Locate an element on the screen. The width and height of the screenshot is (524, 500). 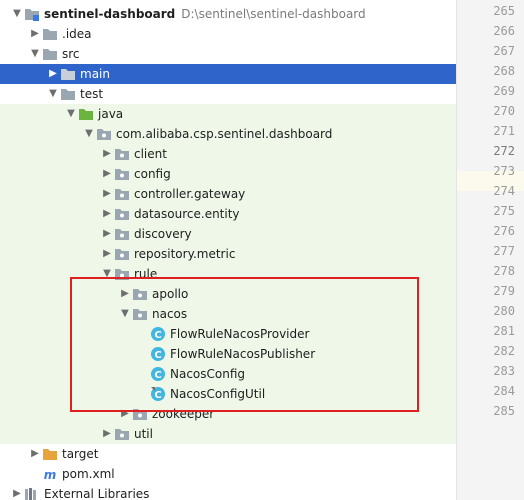
tree-row-external-libraries: ▶ External Libraries is located at coordinates (228, 492).